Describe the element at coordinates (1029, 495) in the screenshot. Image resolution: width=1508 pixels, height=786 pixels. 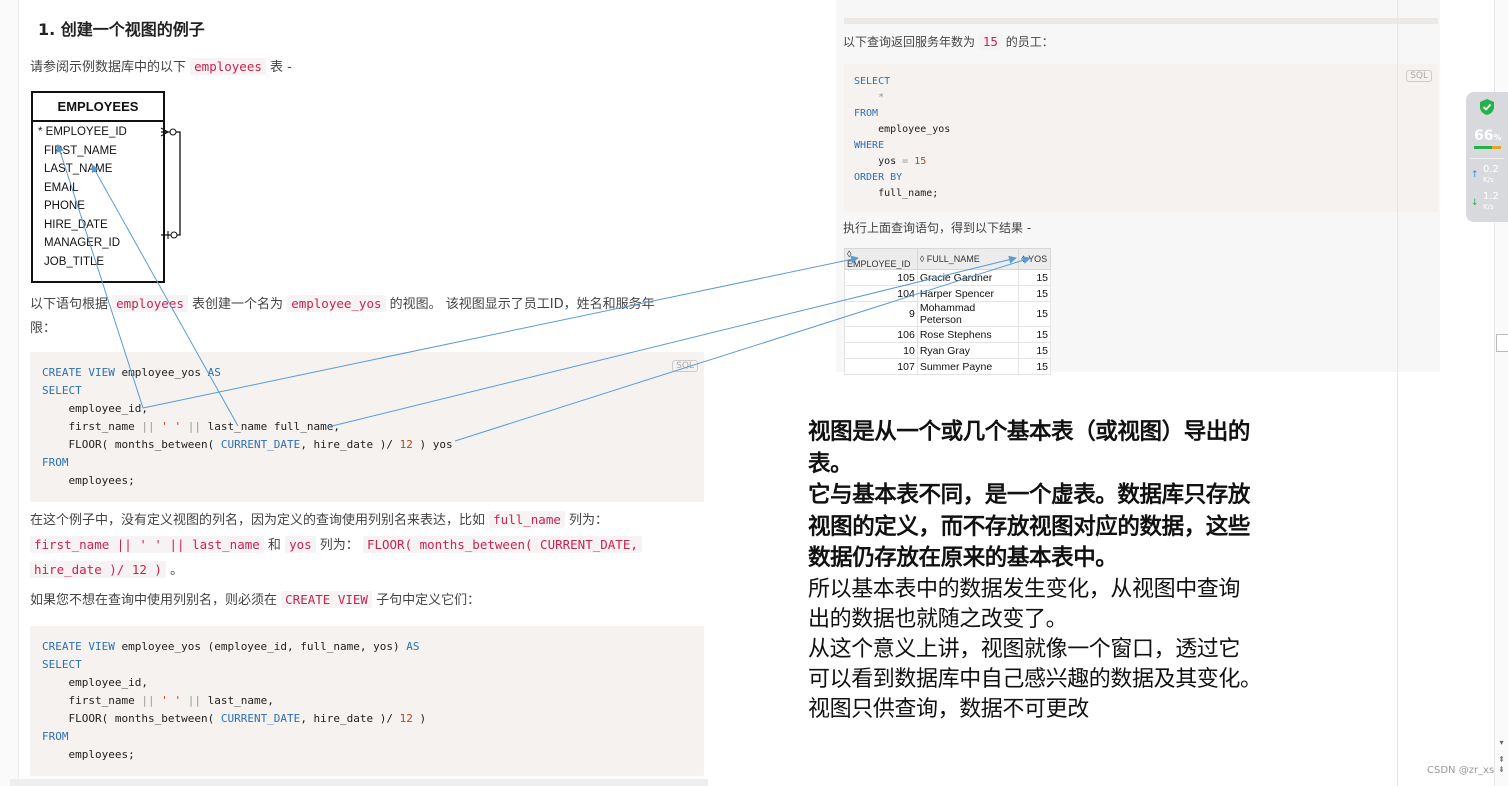
I see `note-line: 它与基本表不同，是一个虚表。数据库只存放` at that location.